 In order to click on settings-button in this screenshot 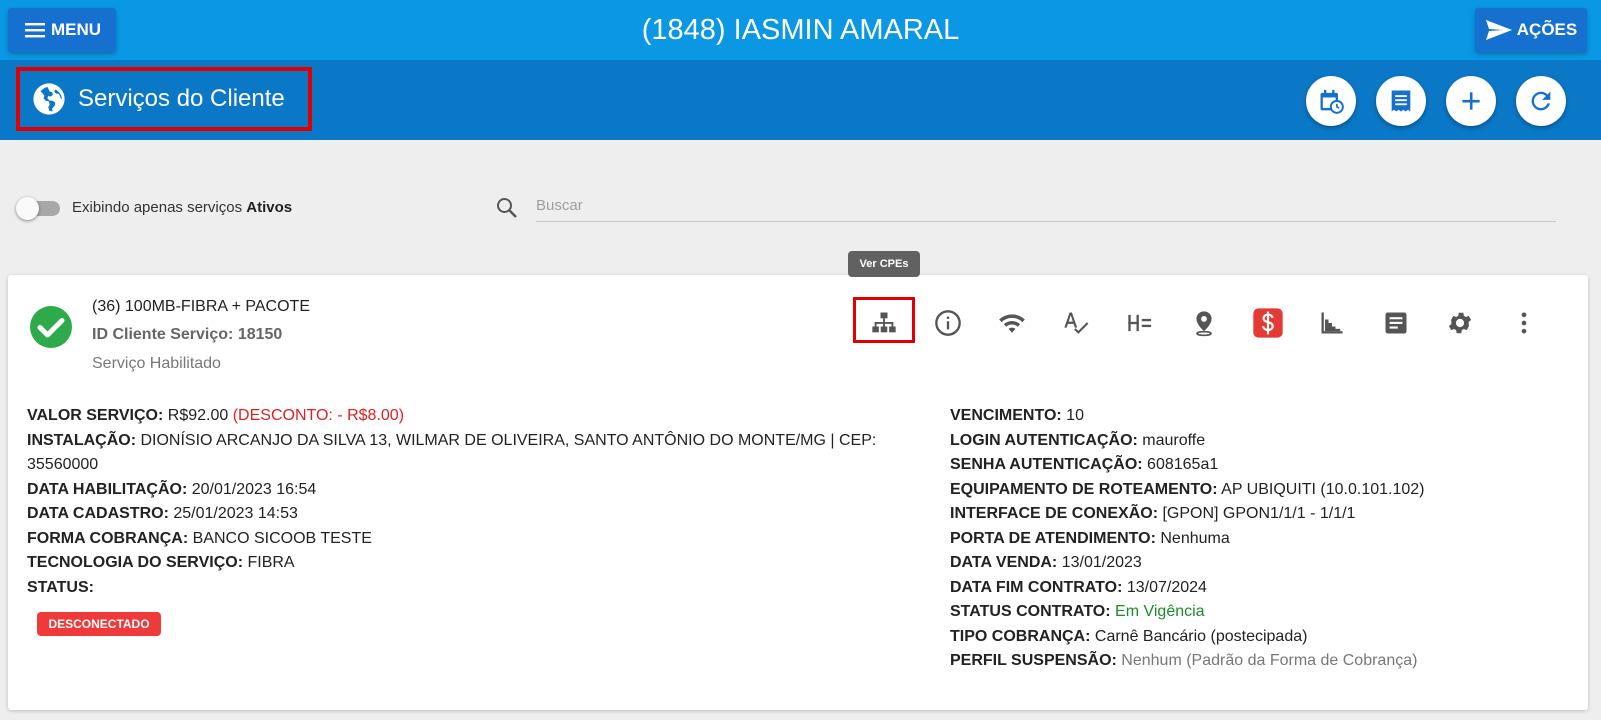, I will do `click(1460, 323)`.